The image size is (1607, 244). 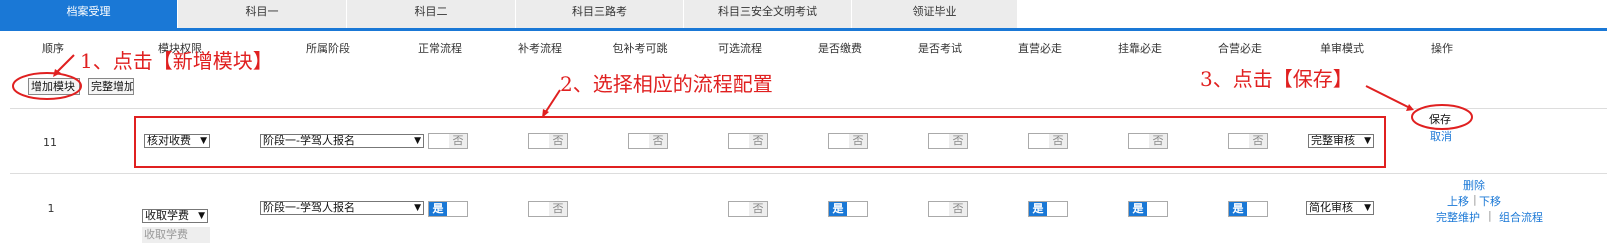 What do you see at coordinates (47, 86) in the screenshot?
I see `annotation-circle-add` at bounding box center [47, 86].